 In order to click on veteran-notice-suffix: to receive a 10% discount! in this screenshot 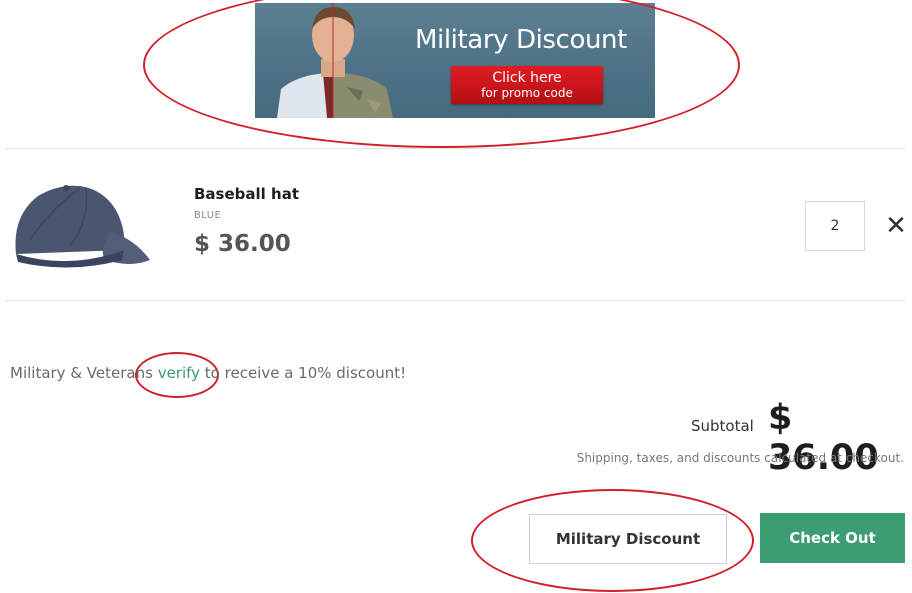, I will do `click(303, 373)`.